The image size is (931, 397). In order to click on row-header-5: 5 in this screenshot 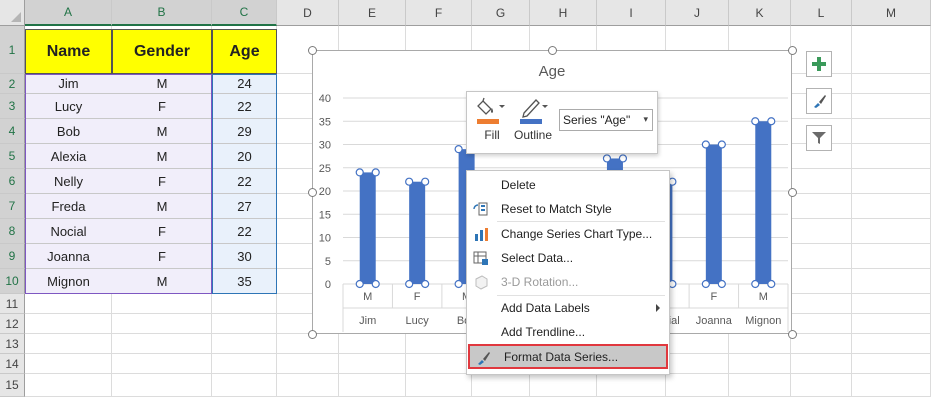, I will do `click(12, 156)`.